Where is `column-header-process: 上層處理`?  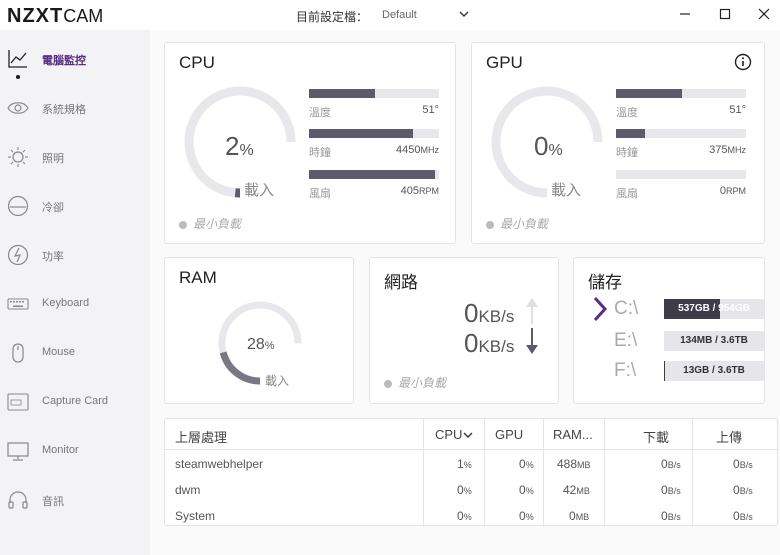 column-header-process: 上層處理 is located at coordinates (201, 436).